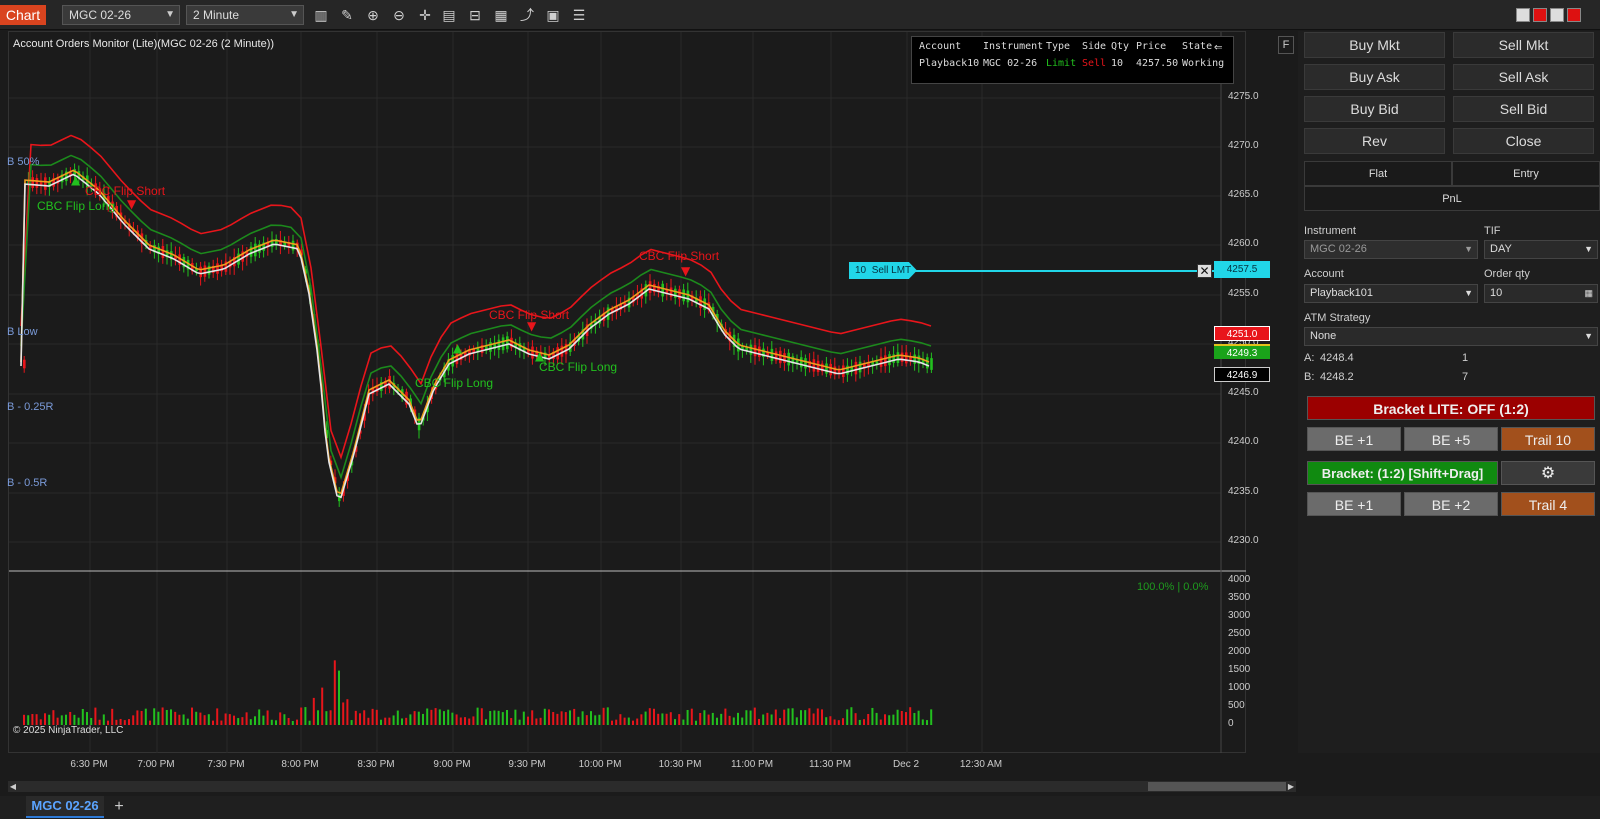 This screenshot has width=1600, height=819. Describe the element at coordinates (1523, 45) in the screenshot. I see `sell-market-button: Sell Mkt` at that location.